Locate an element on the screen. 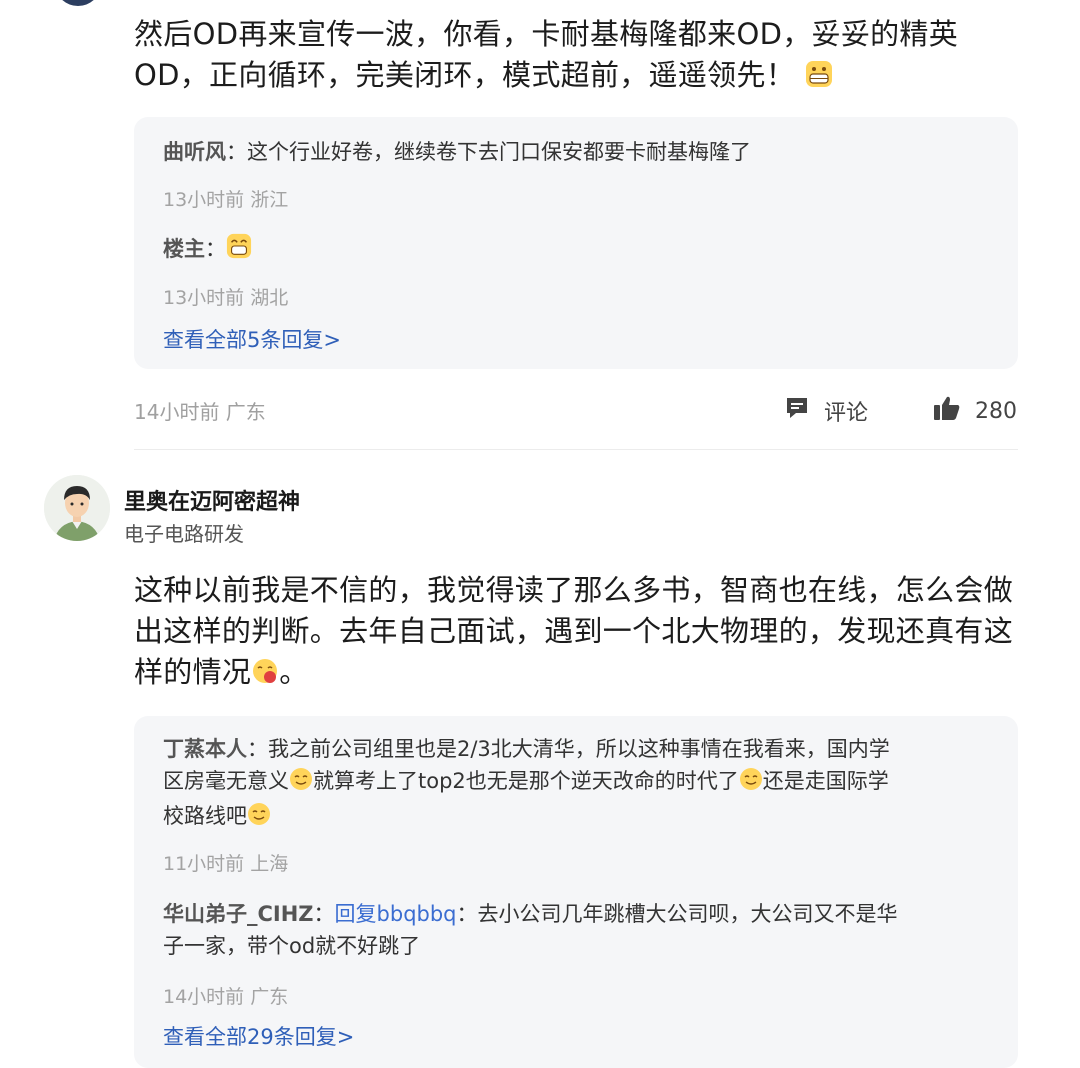 The image size is (1080, 1068). reply-1-1: 曲听风：这个行业好卷，继续卷下去门口保安都要卡耐基梅隆了 is located at coordinates (457, 152).